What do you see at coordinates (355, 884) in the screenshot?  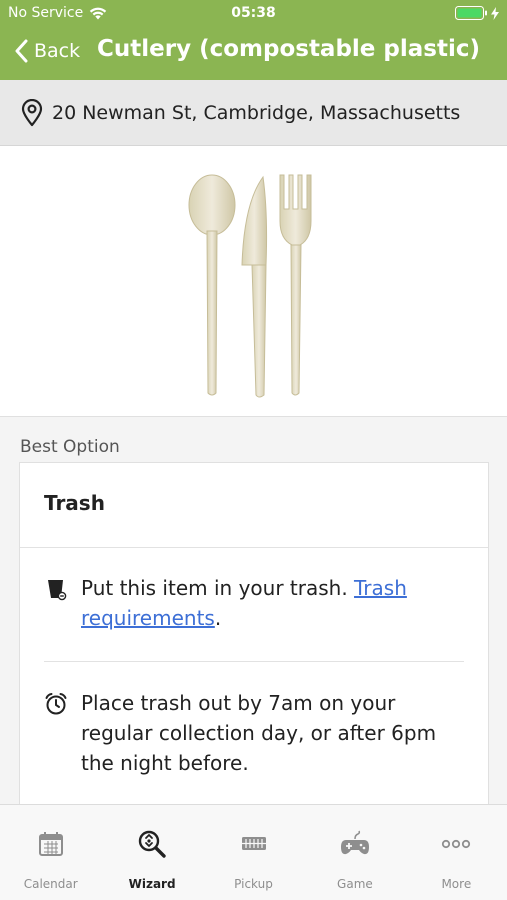 I see `tab-label-game: Game` at bounding box center [355, 884].